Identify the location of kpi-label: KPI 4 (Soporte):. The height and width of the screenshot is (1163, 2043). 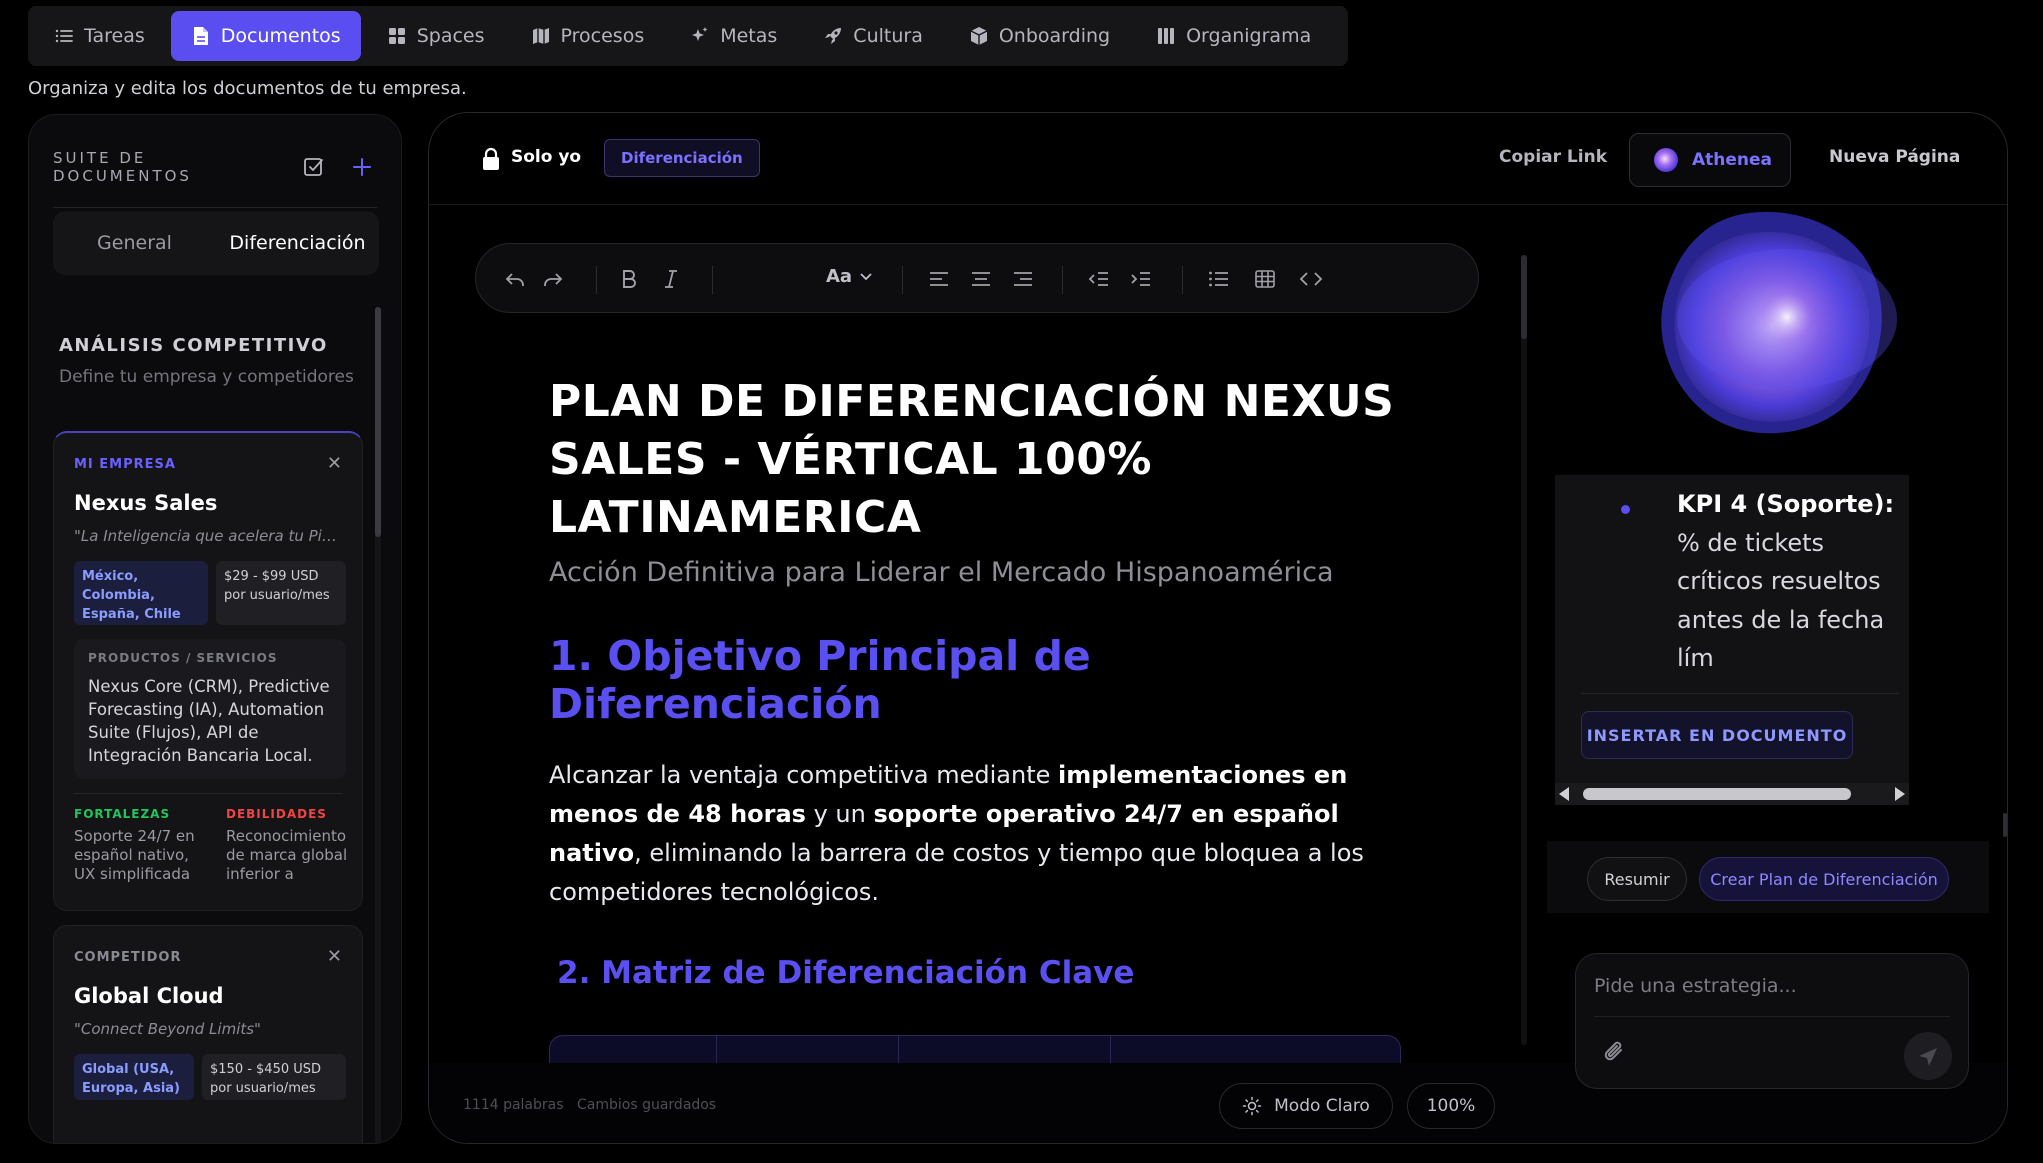
(1786, 504).